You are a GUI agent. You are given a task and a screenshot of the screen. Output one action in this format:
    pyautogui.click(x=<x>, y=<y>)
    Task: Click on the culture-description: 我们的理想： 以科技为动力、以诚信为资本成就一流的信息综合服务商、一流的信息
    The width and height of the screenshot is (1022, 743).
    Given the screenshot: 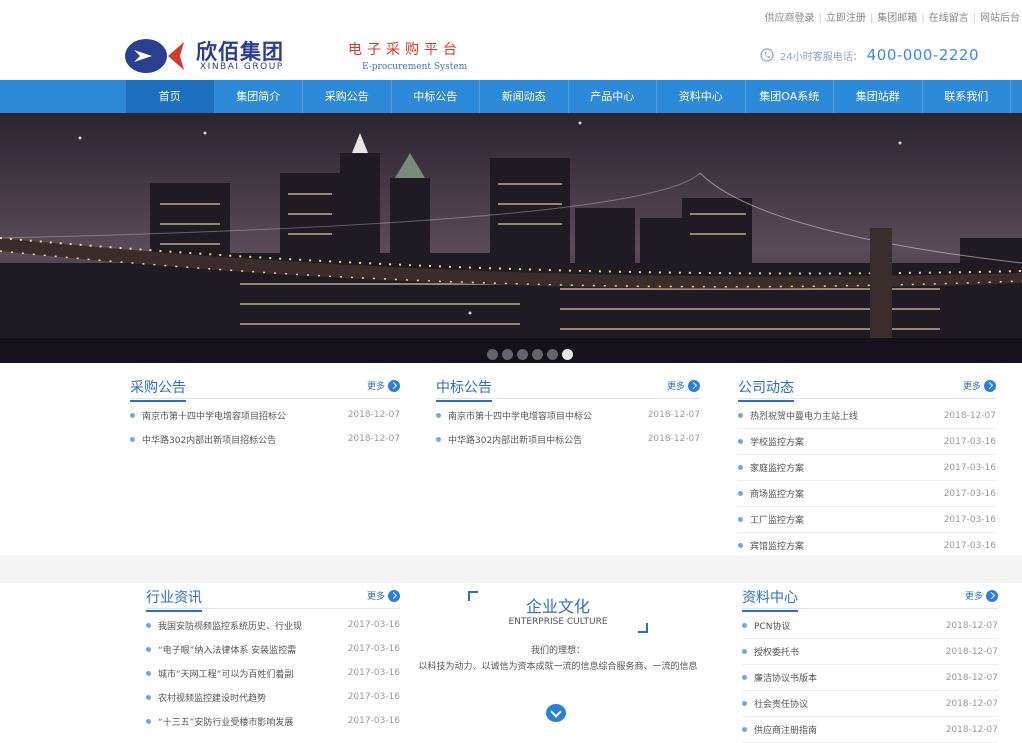 What is the action you would take?
    pyautogui.click(x=558, y=659)
    